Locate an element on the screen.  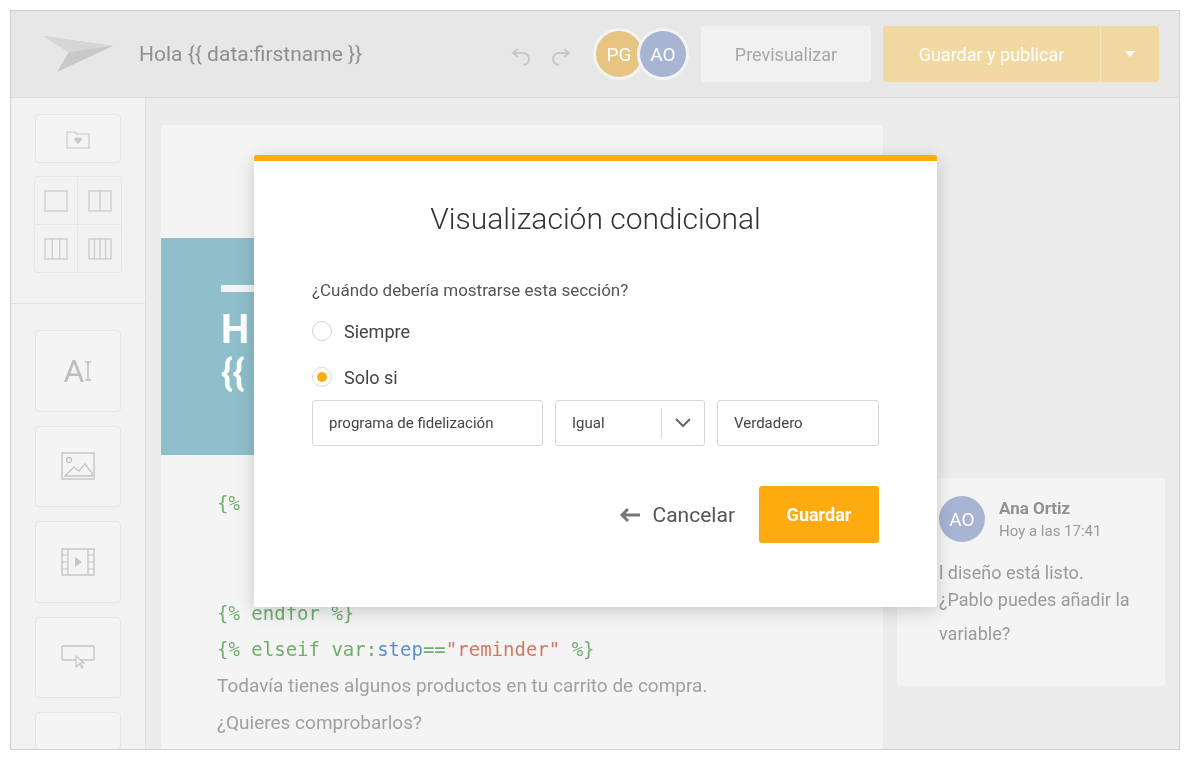
saved-blocks-tile is located at coordinates (78, 139).